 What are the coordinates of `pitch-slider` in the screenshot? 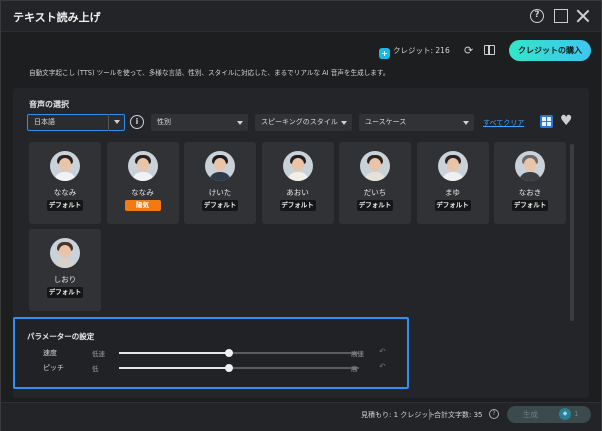 It's located at (239, 368).